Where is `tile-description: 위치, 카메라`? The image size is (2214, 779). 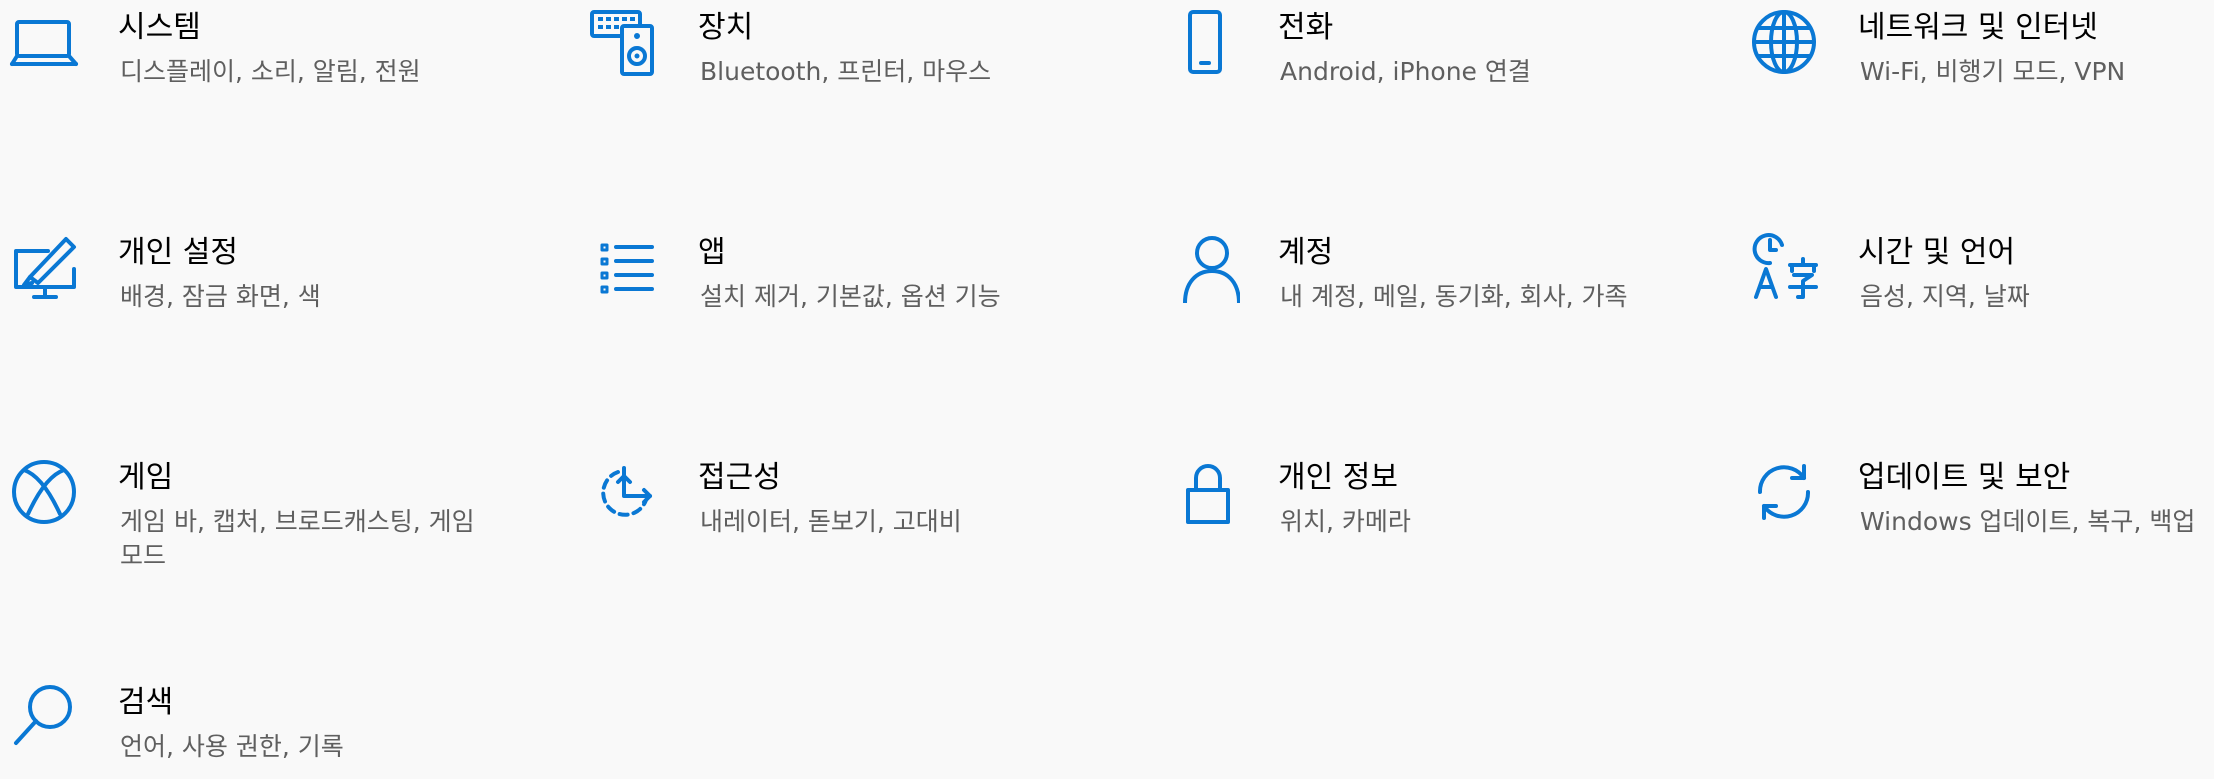
tile-description: 위치, 카메라 is located at coordinates (1345, 521).